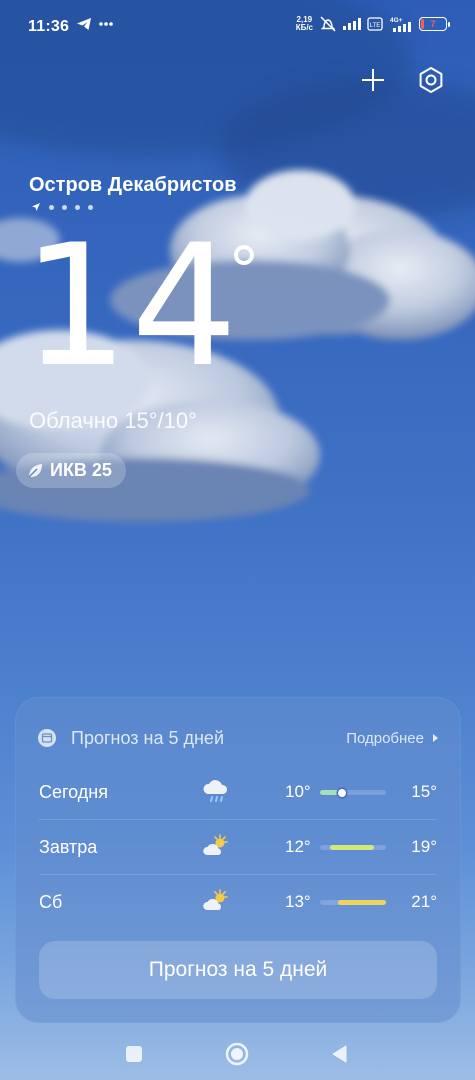 This screenshot has width=475, height=1080. Describe the element at coordinates (238, 902) in the screenshot. I see `forecast-row-saturday: Сб 13° 21°` at that location.